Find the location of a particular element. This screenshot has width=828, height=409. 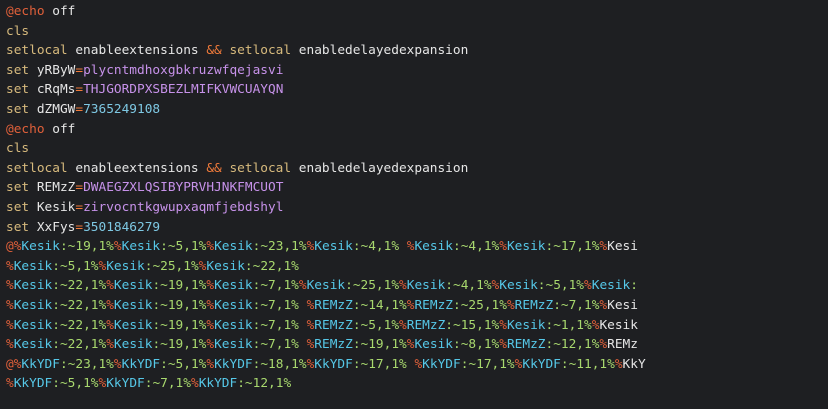

code-token: 7365249108 is located at coordinates (122, 109).